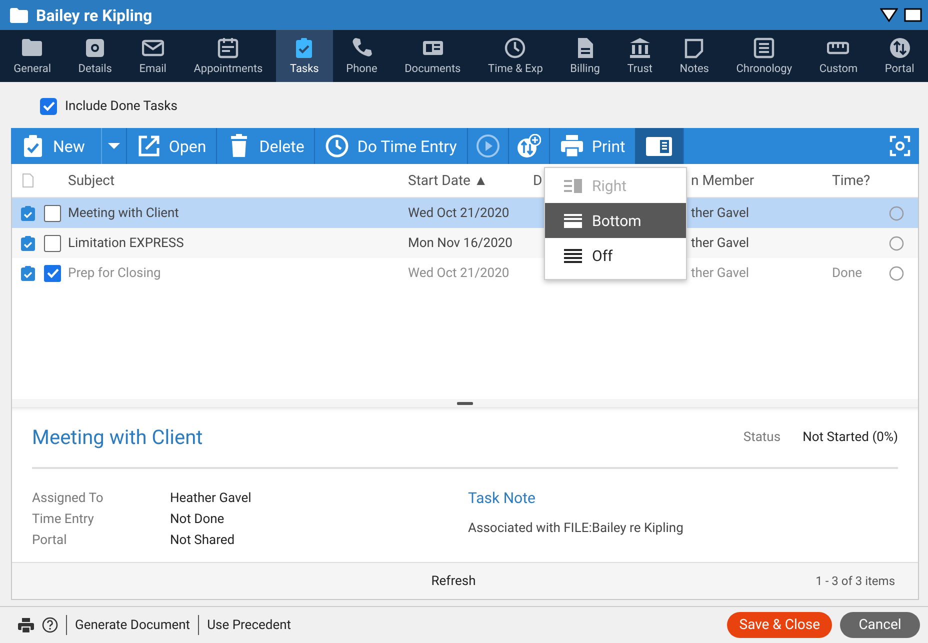 This screenshot has height=643, width=928. Describe the element at coordinates (593, 146) in the screenshot. I see `print-button: Print` at that location.